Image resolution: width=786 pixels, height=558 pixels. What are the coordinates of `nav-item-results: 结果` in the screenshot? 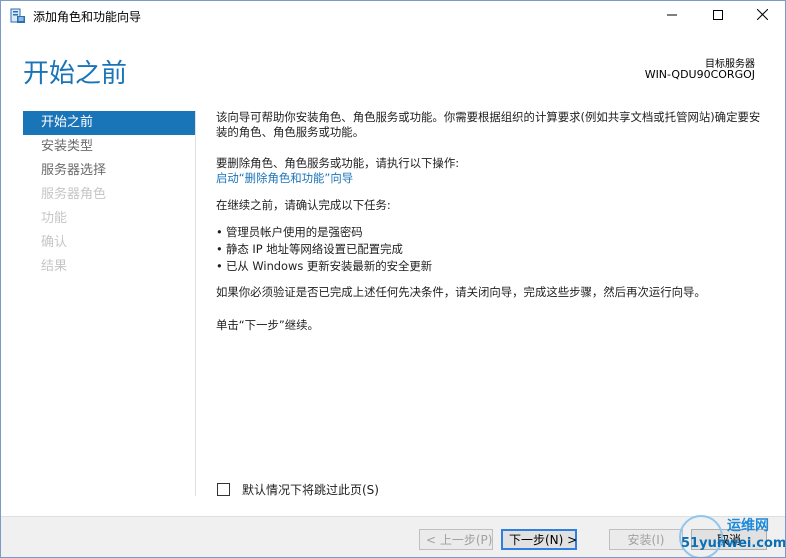 It's located at (54, 266).